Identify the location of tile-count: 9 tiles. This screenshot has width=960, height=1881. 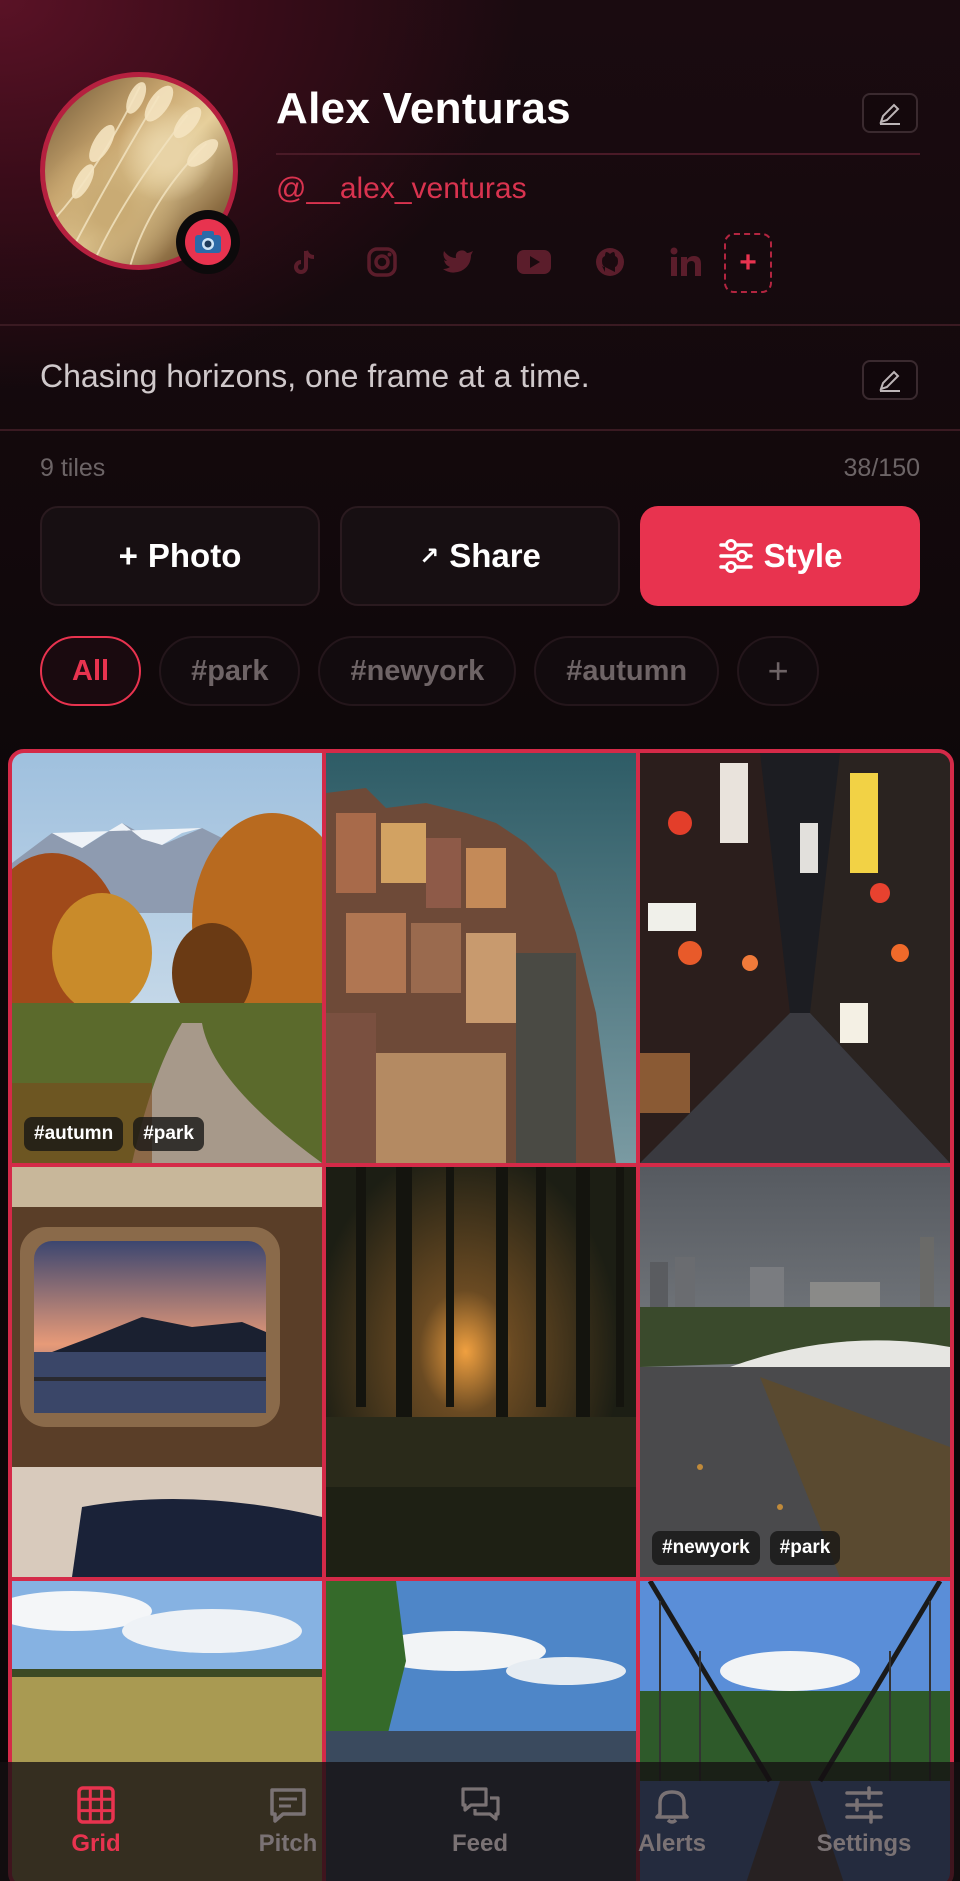
(73, 468).